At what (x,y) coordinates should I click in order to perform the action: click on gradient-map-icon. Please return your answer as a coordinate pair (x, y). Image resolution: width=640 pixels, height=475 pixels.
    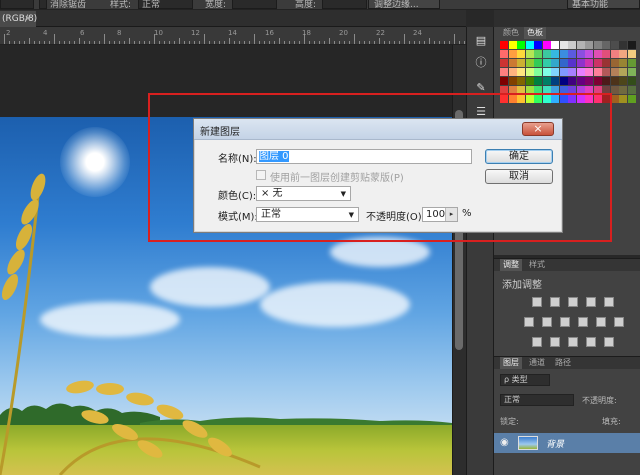
    Looking at the image, I should click on (591, 342).